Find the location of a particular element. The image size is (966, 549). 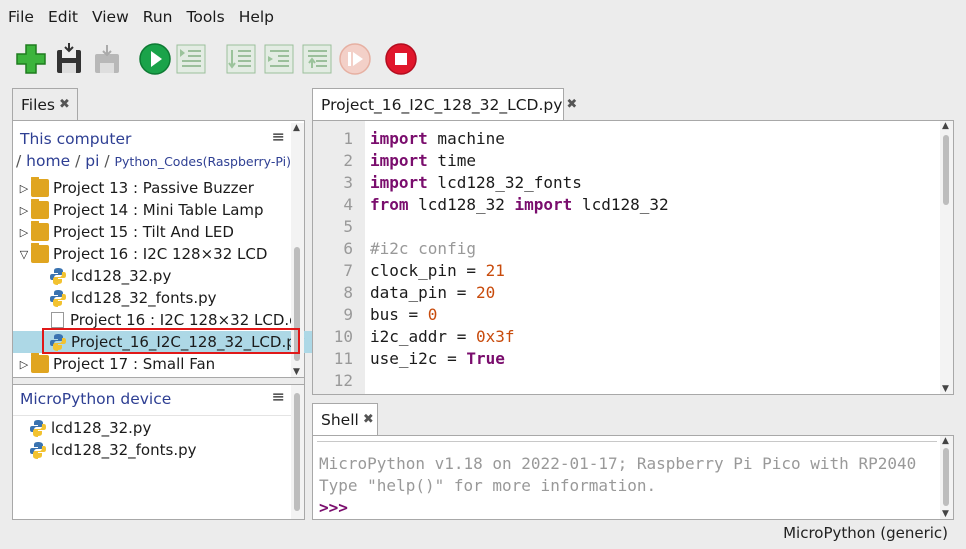

expander-icon: ▽ is located at coordinates (24, 254).